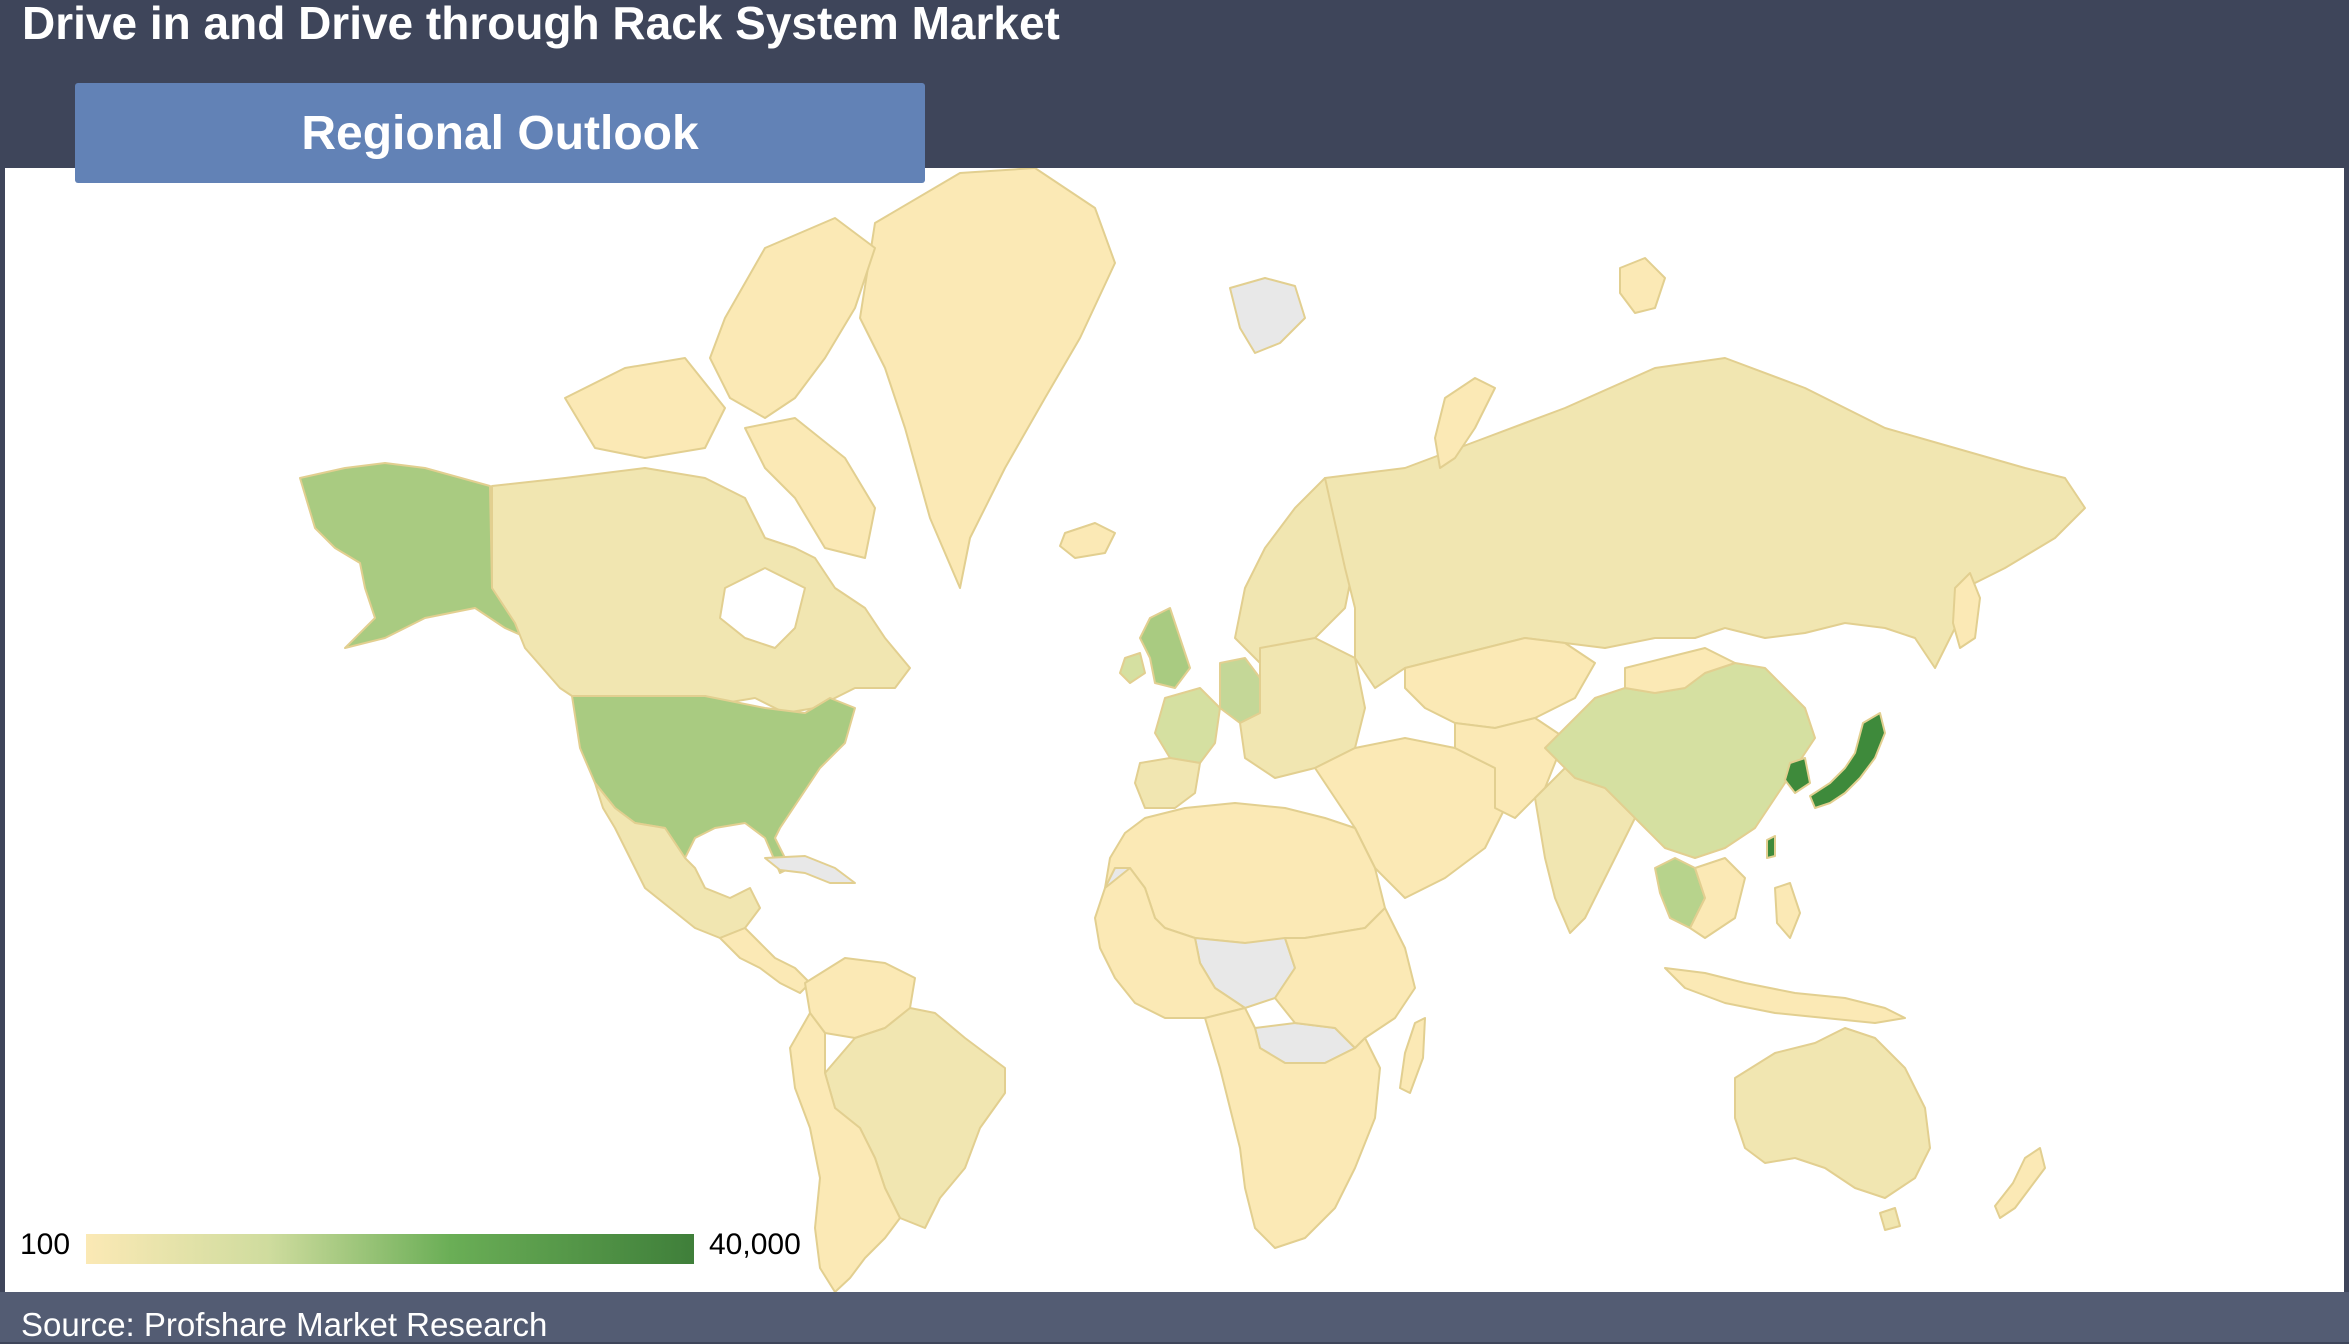 This screenshot has width=2349, height=1344. What do you see at coordinates (1240, 690) in the screenshot?
I see `region-germany` at bounding box center [1240, 690].